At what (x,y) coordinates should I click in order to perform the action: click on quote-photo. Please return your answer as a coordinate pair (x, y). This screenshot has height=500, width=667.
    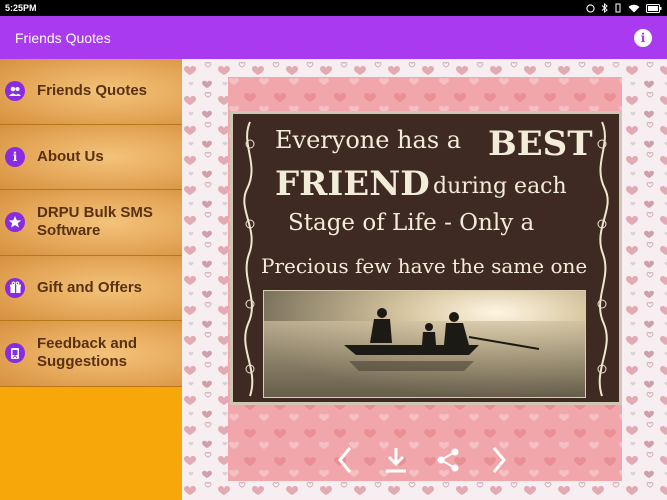
    Looking at the image, I should click on (424, 344).